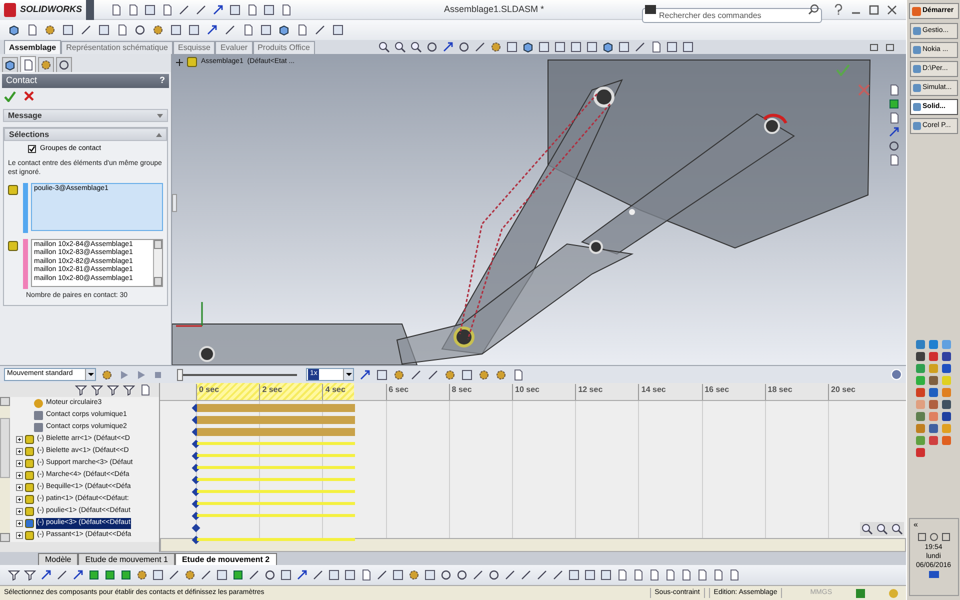  Describe the element at coordinates (225, 559) in the screenshot. I see `study-tab: Etude de mouvement 2` at that location.